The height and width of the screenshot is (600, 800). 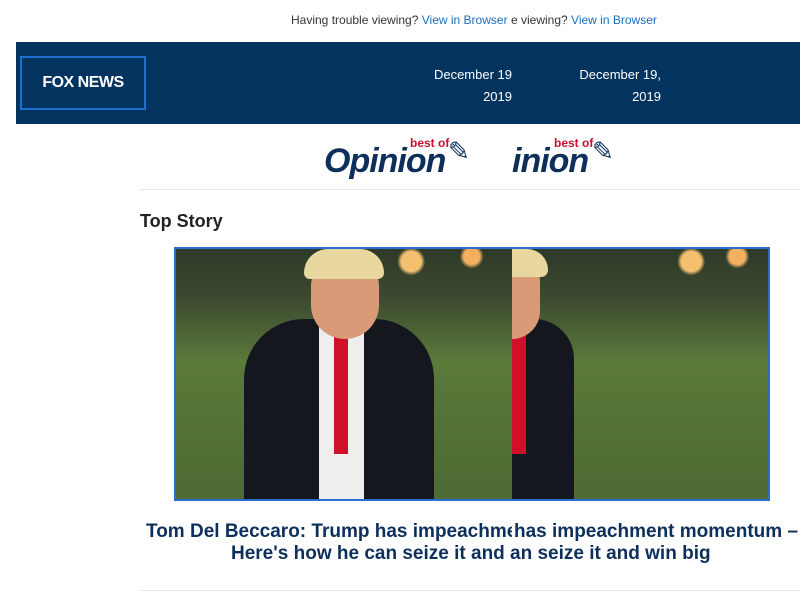 I want to click on date-line: December 19,, so click(x=620, y=74).